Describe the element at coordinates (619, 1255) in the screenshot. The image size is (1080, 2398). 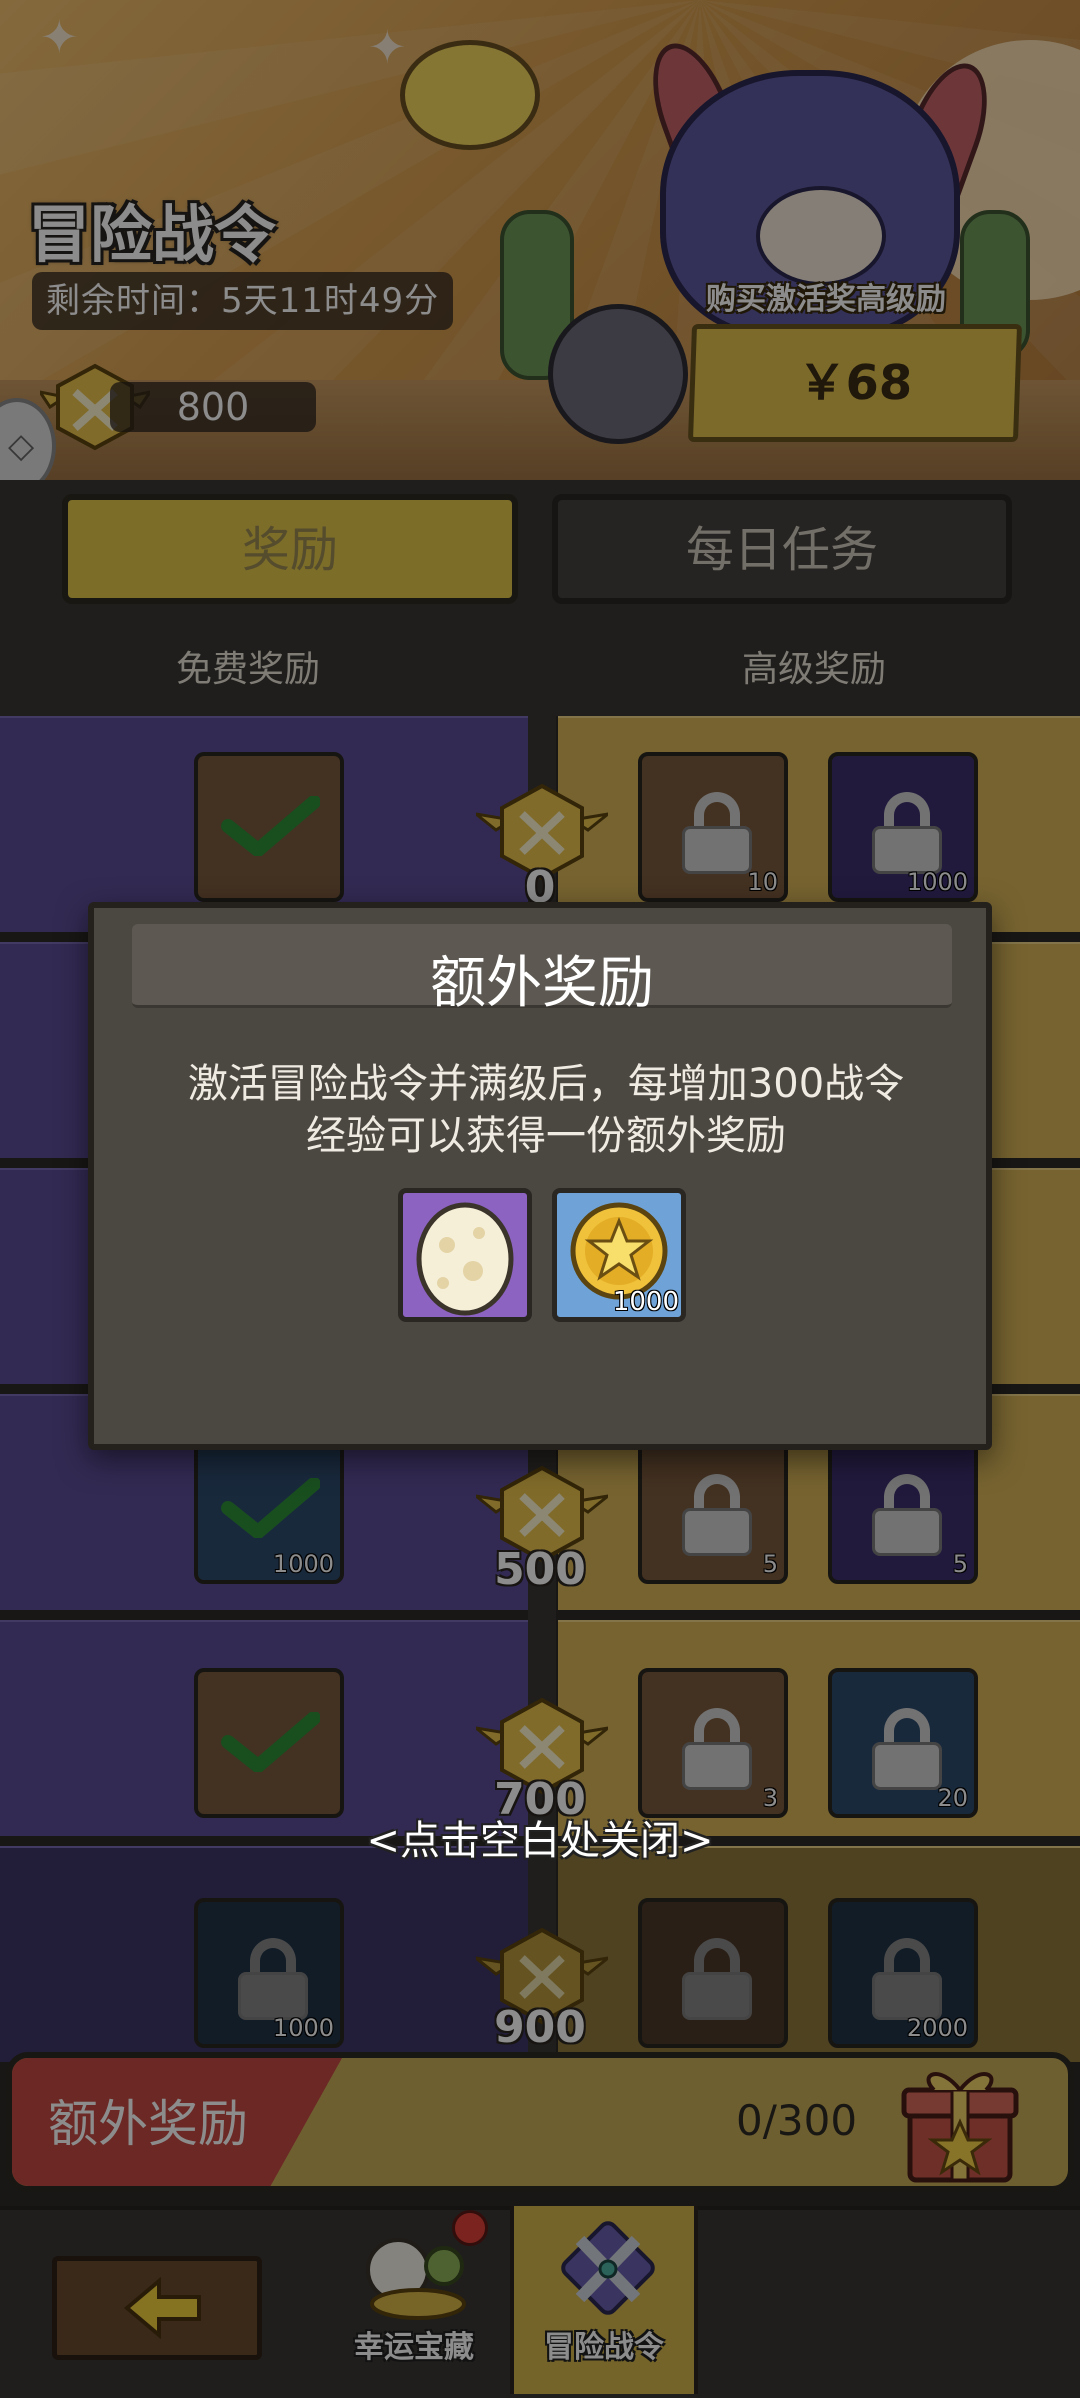
I see `reward-star-coin: 1000` at that location.